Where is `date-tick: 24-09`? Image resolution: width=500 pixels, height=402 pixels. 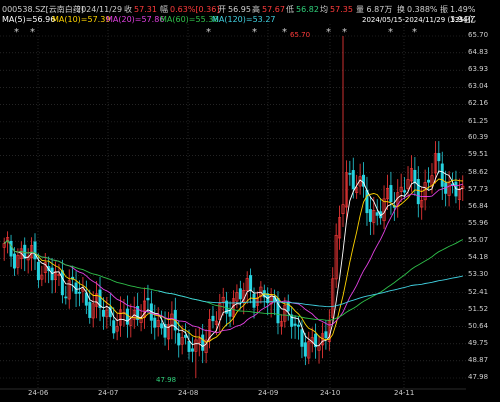
date-tick: 24-09 is located at coordinates (268, 393).